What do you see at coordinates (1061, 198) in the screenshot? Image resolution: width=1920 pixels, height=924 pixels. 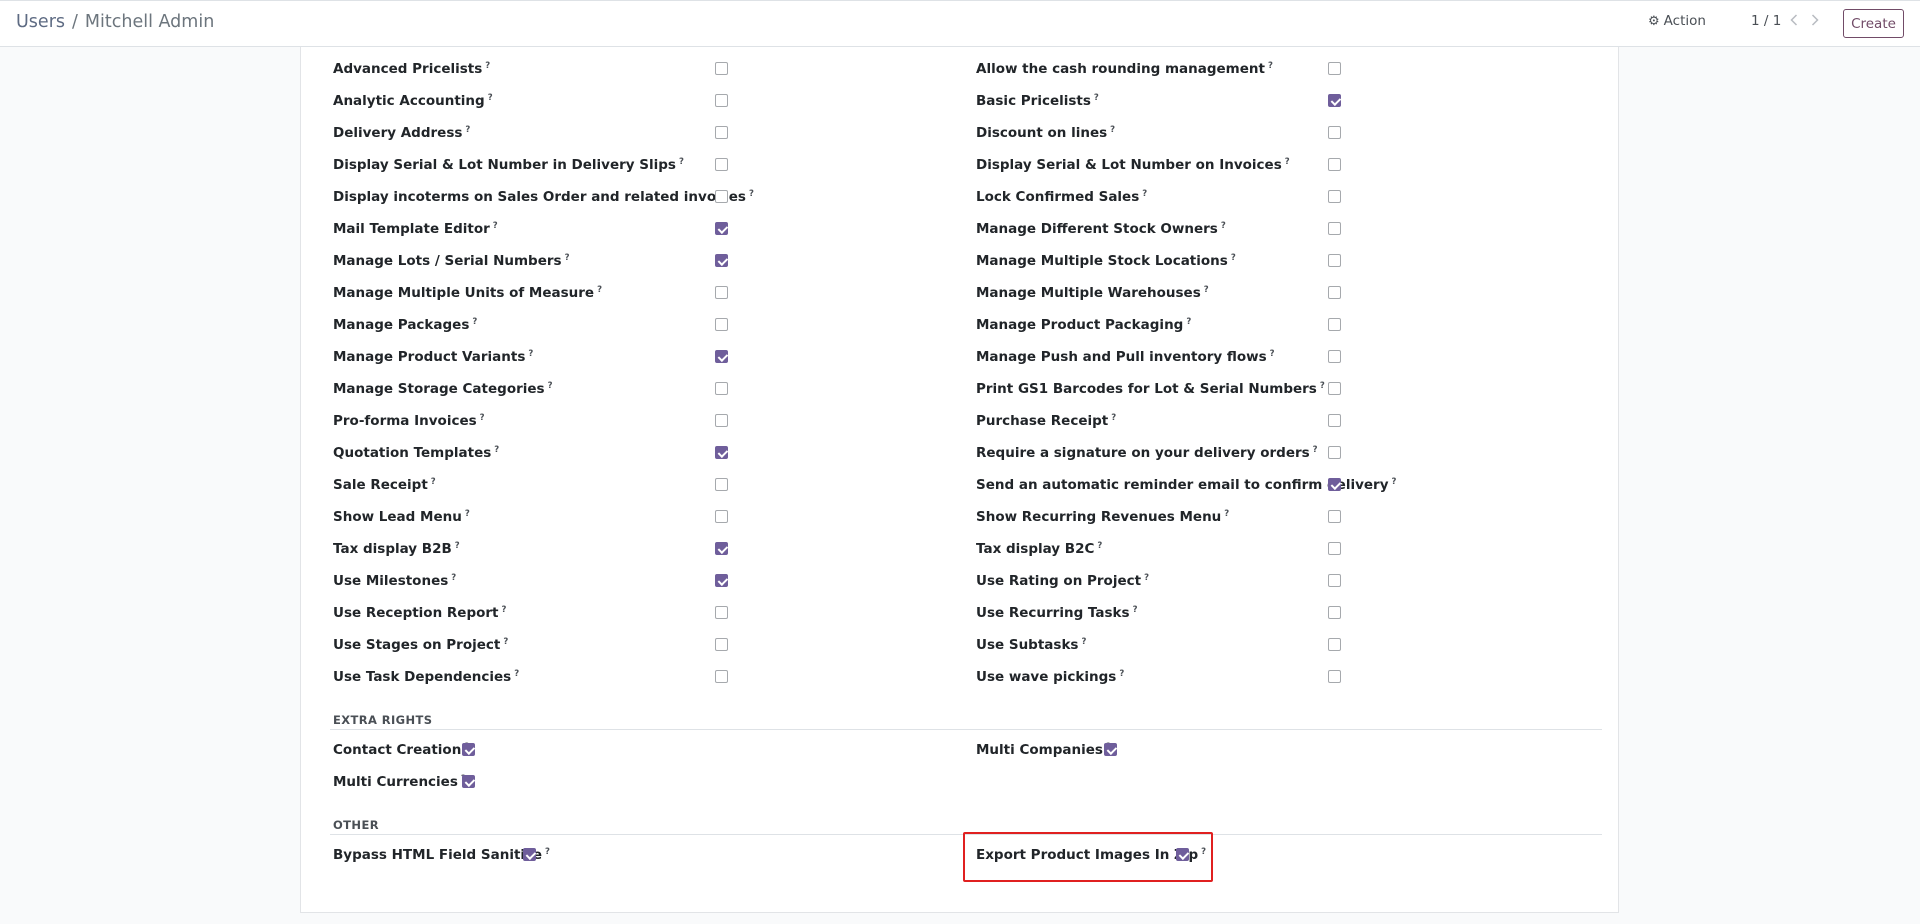 I see `field-label-lock-confirmed-sales: Lock Confirmed Sales?` at bounding box center [1061, 198].